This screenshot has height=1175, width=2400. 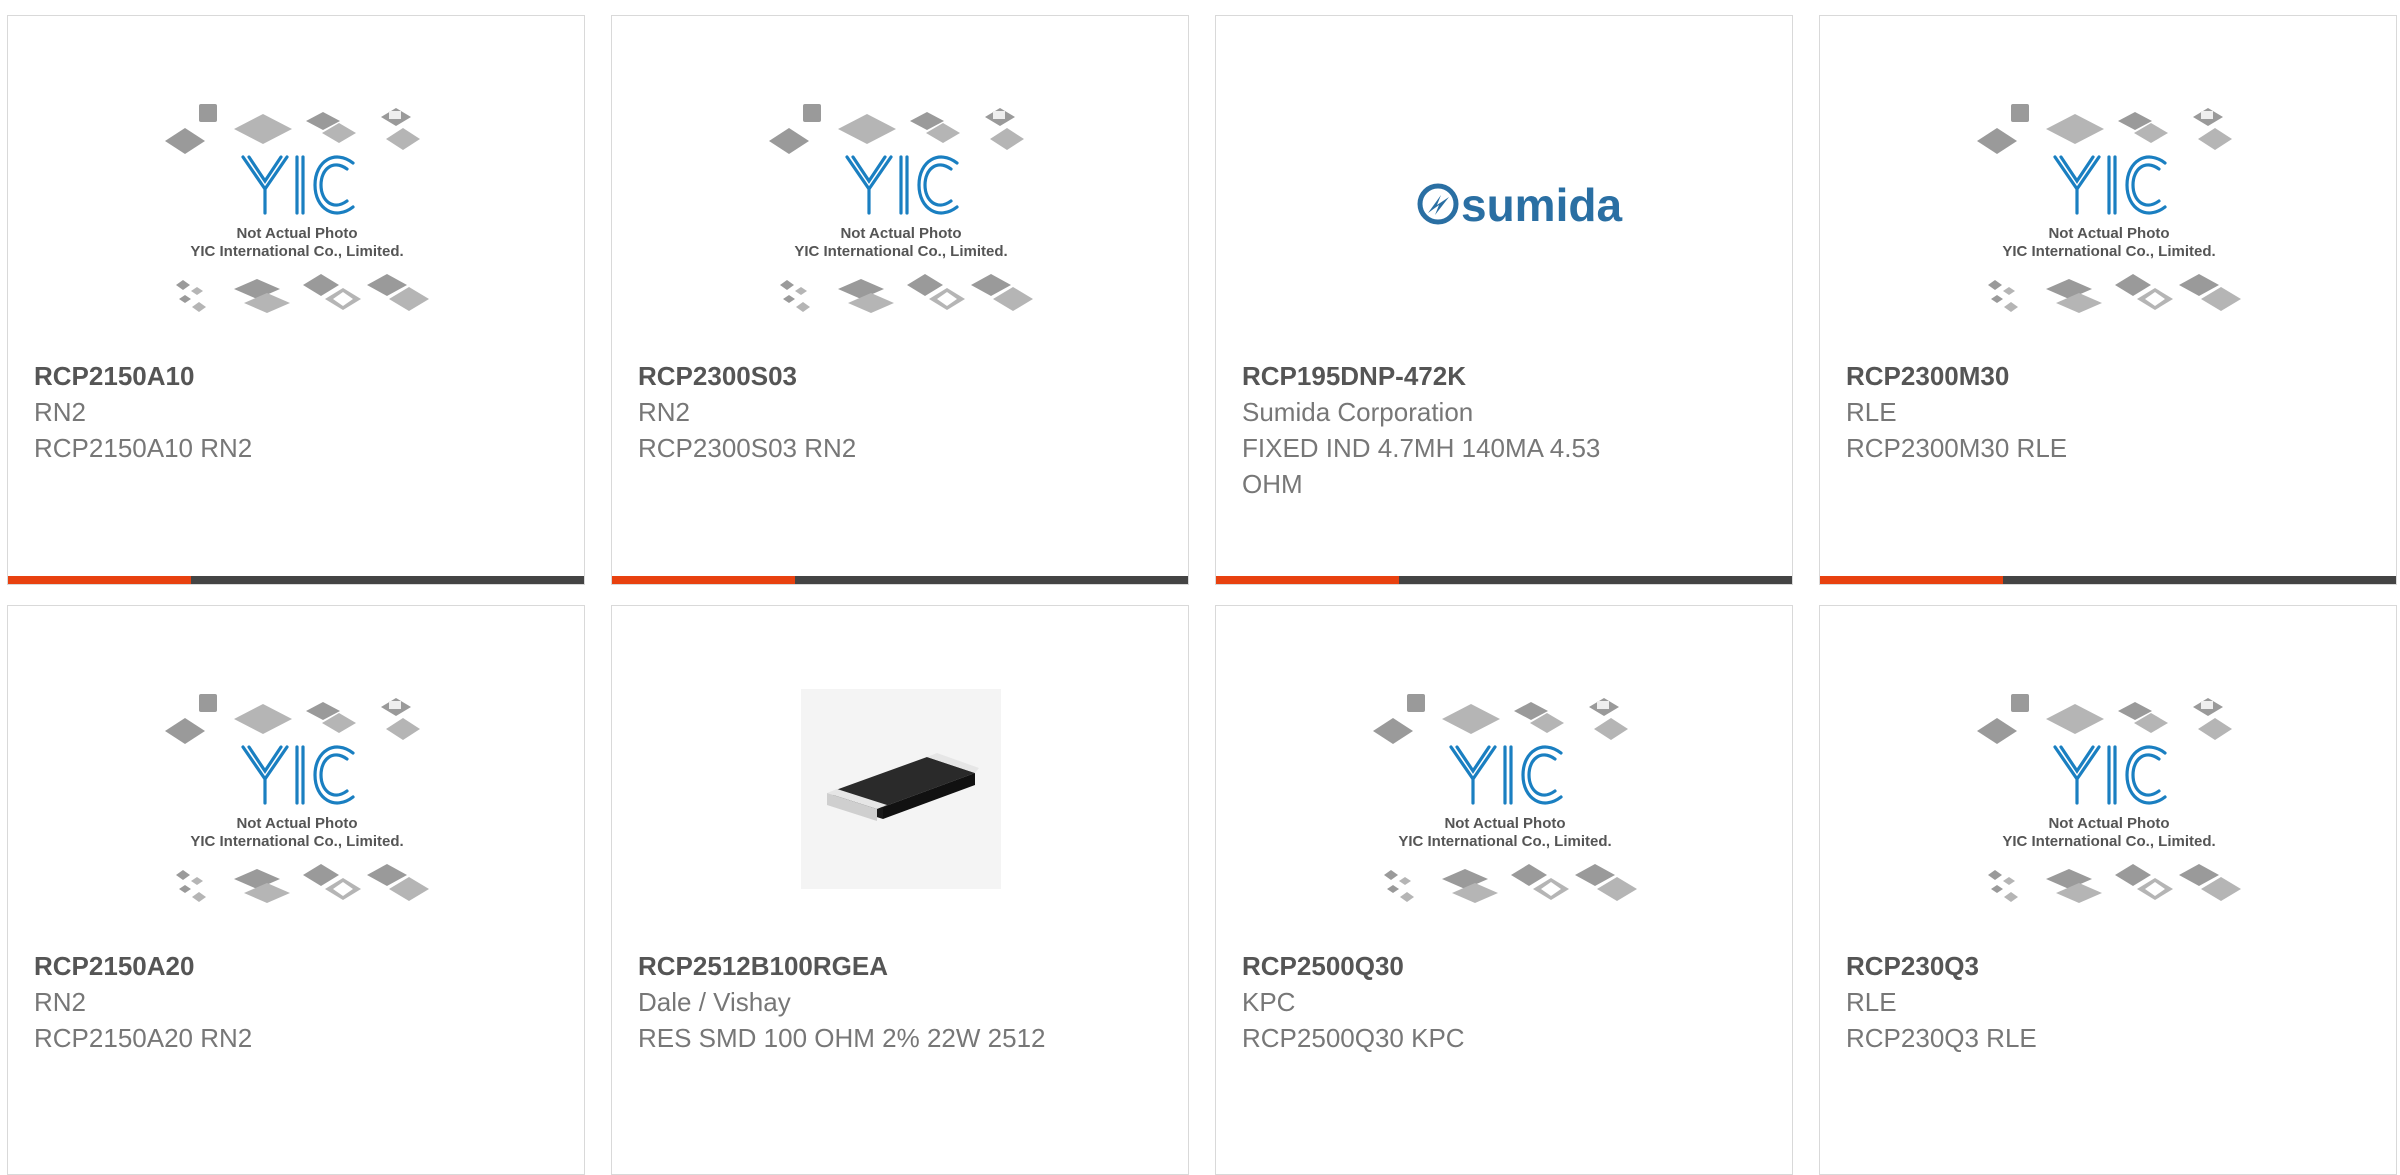 I want to click on smd-resistor-photo, so click(x=901, y=789).